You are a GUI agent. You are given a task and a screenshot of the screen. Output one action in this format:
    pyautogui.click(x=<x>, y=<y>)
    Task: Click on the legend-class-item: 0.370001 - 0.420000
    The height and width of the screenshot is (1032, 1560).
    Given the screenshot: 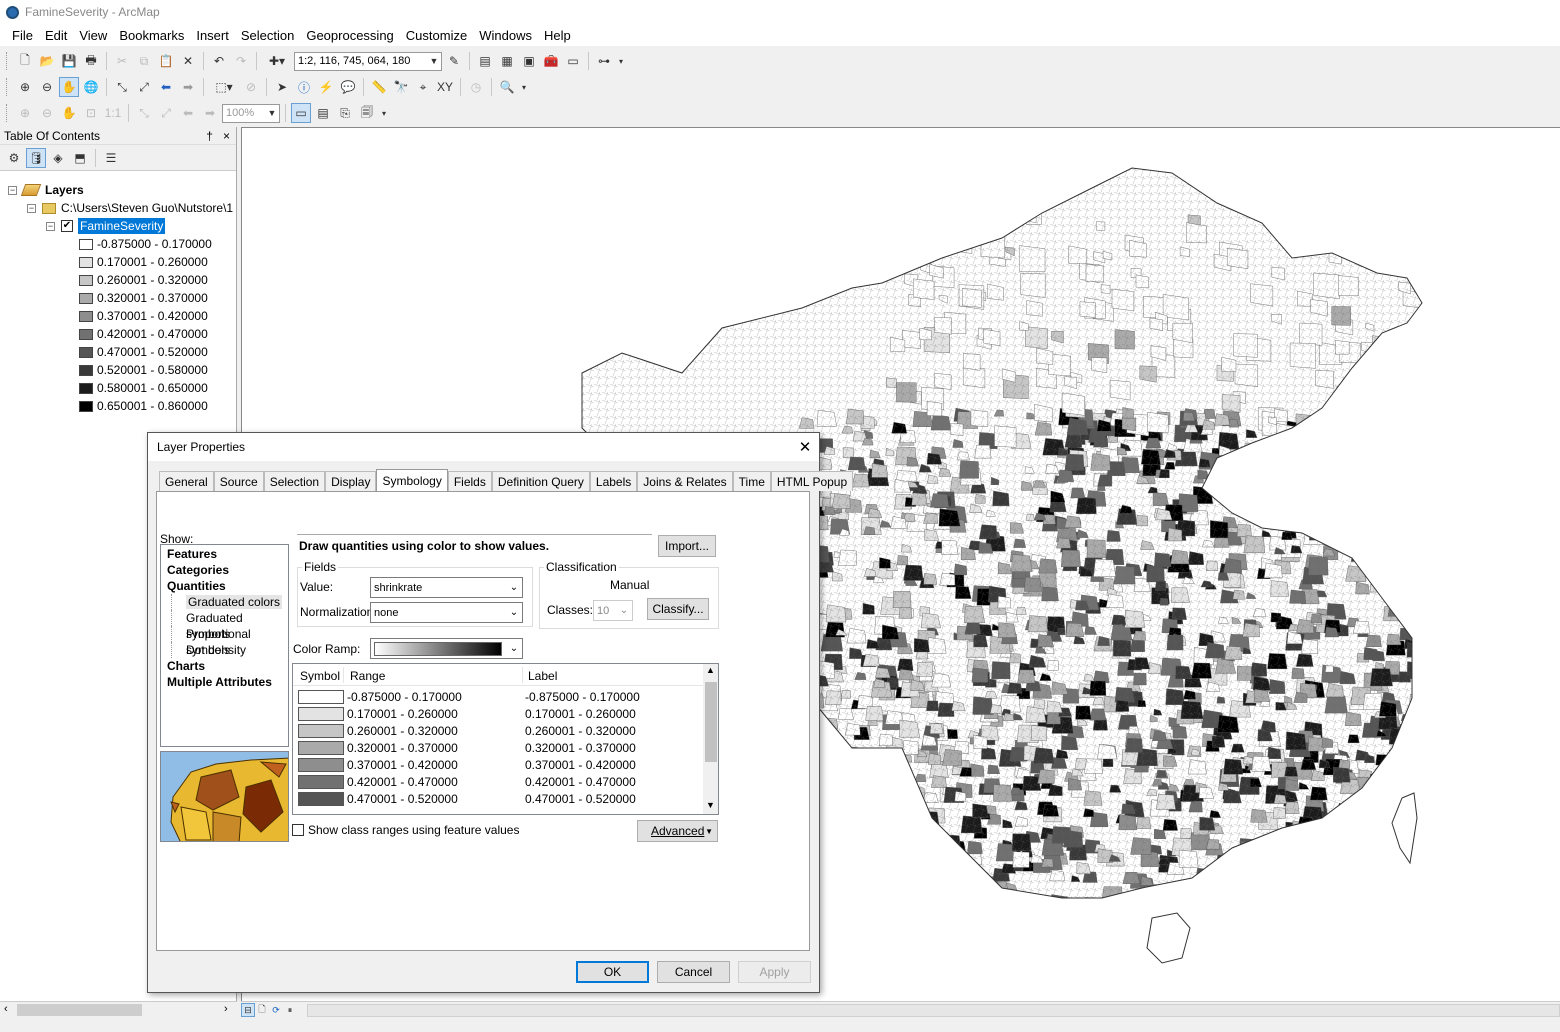 What is the action you would take?
    pyautogui.click(x=143, y=316)
    